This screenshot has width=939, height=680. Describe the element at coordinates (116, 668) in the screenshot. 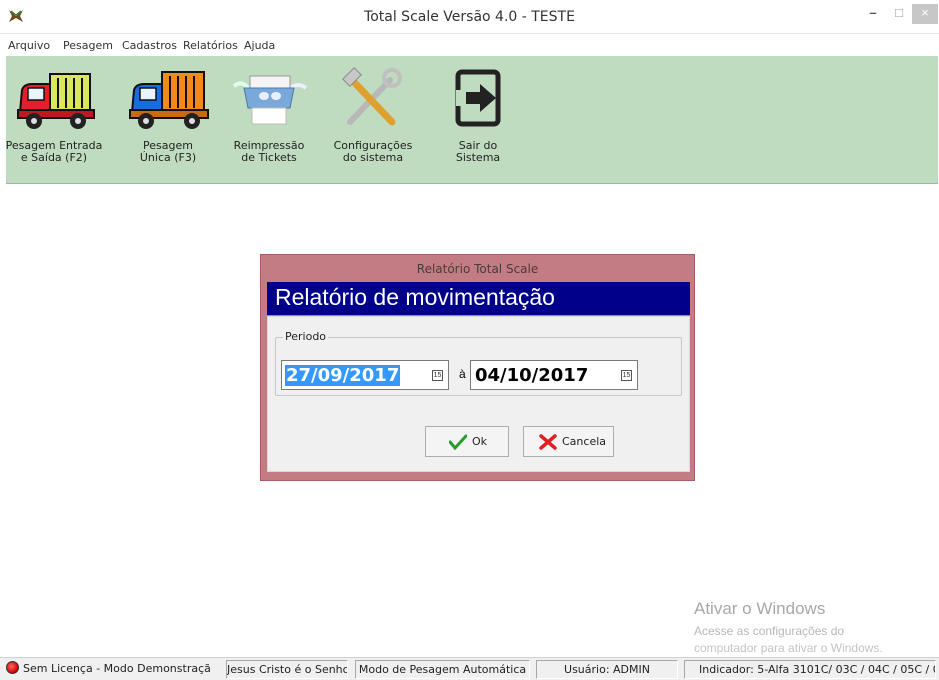

I see `status-license-text: Sem Licença - Modo Demonstração` at that location.